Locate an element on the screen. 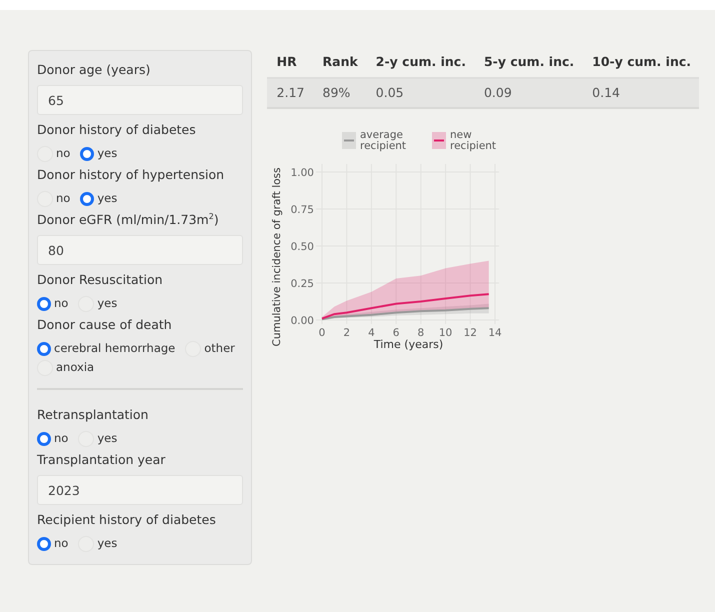 The image size is (715, 612). field-label: Donor cause of death is located at coordinates (105, 325).